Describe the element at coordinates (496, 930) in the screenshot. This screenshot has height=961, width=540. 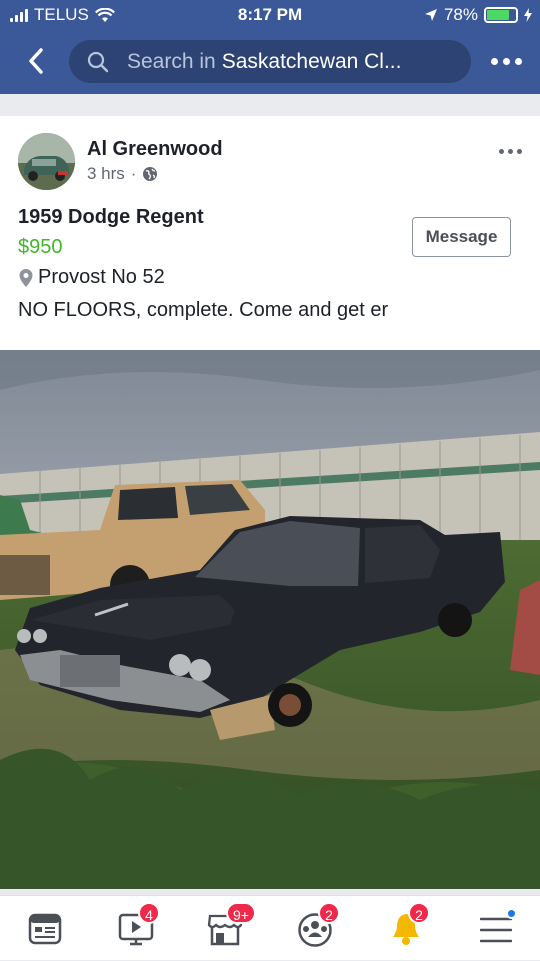
I see `menu-icon` at that location.